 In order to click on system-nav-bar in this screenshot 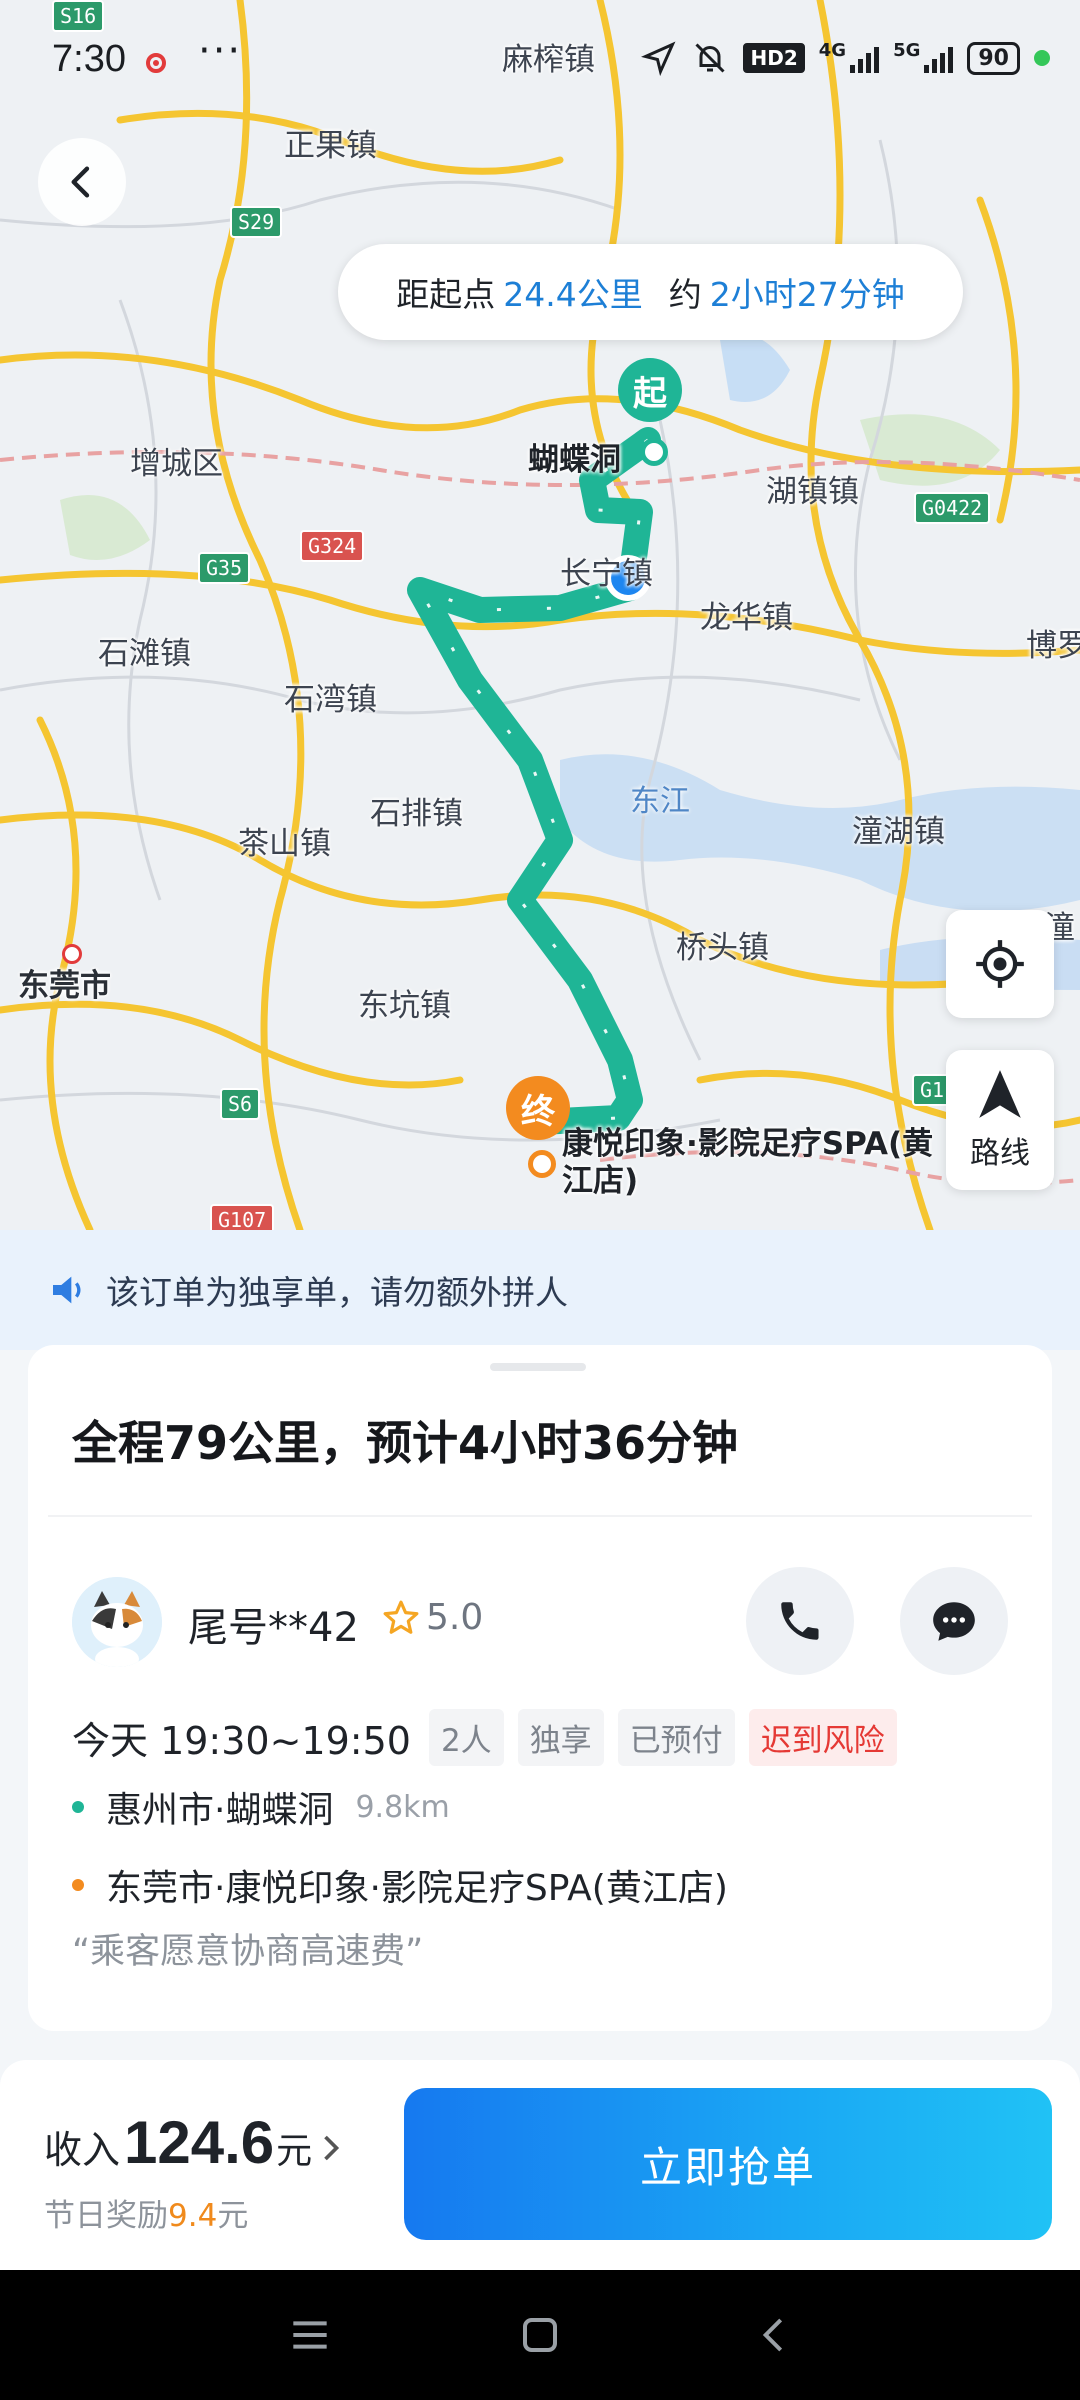, I will do `click(540, 2335)`.